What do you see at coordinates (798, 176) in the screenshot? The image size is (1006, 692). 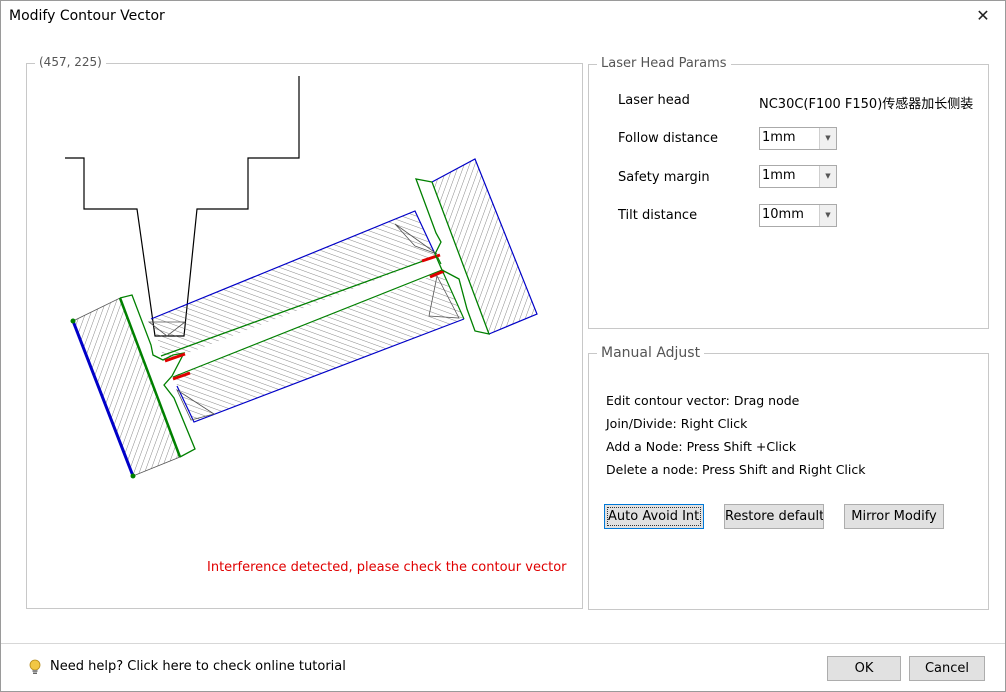 I see `safety-margin-combo: 1mm ▼` at bounding box center [798, 176].